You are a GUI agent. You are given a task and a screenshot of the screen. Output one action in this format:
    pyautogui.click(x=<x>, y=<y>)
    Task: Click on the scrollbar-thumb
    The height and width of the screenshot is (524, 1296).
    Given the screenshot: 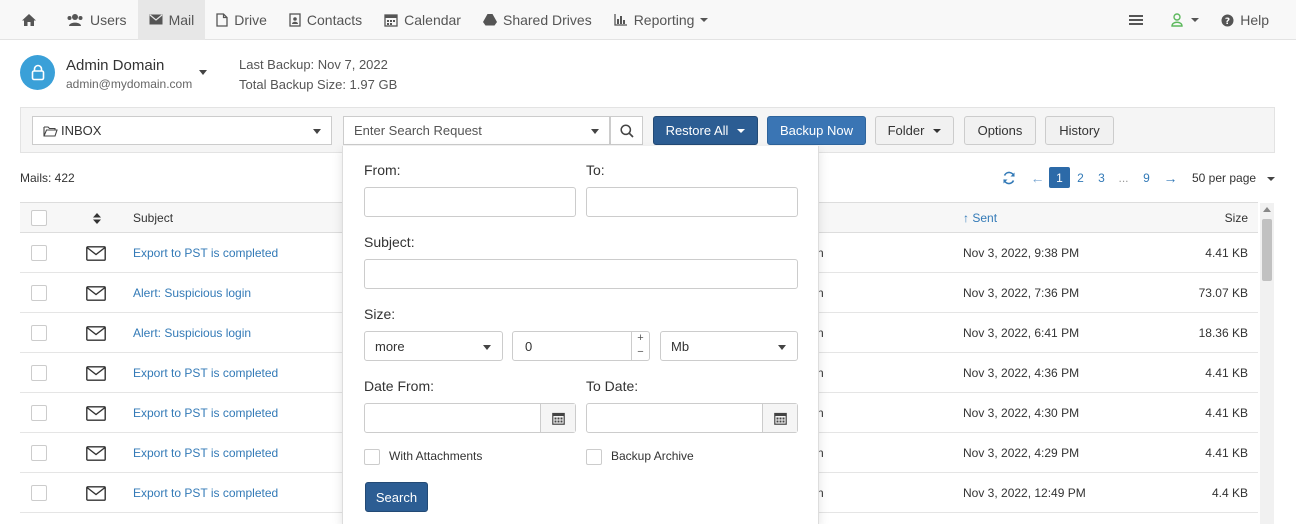 What is the action you would take?
    pyautogui.click(x=1267, y=250)
    